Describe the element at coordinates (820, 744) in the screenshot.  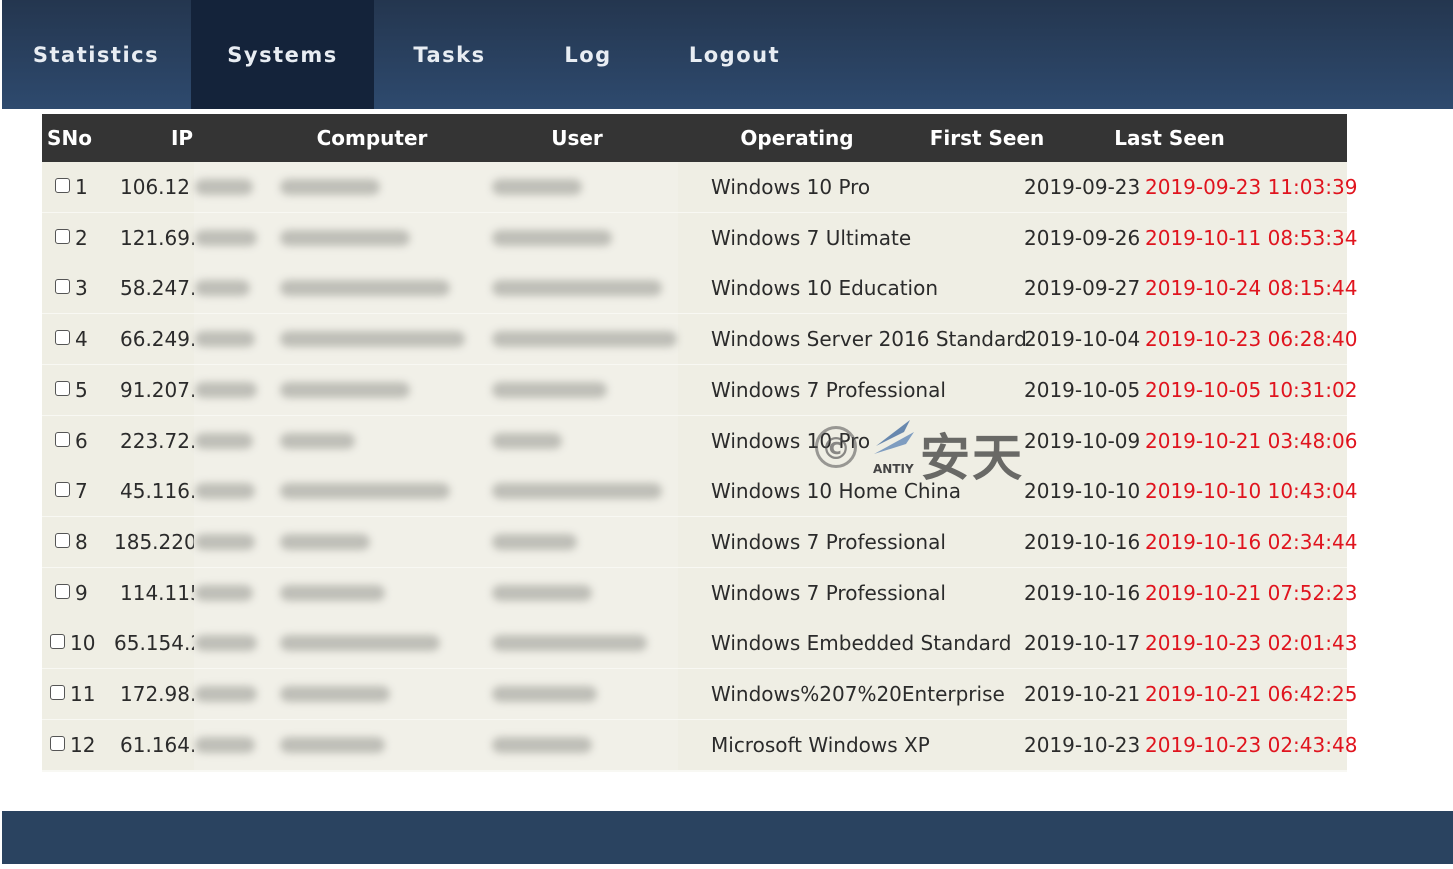
I see `row-os: Microsoft Windows XP` at that location.